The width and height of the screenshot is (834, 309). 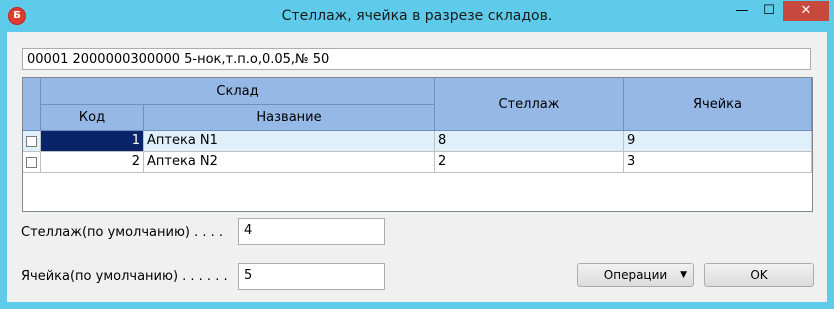 What do you see at coordinates (92, 162) in the screenshot?
I see `cell-code: 2` at bounding box center [92, 162].